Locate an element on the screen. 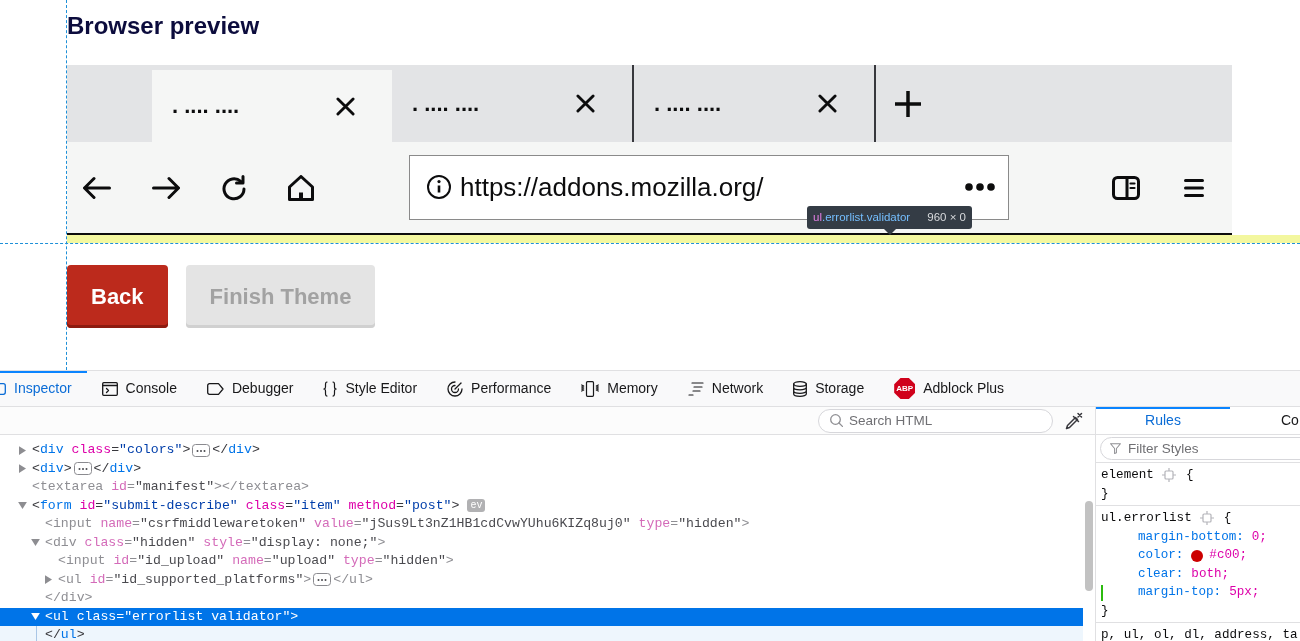  reload-icon is located at coordinates (234, 187).